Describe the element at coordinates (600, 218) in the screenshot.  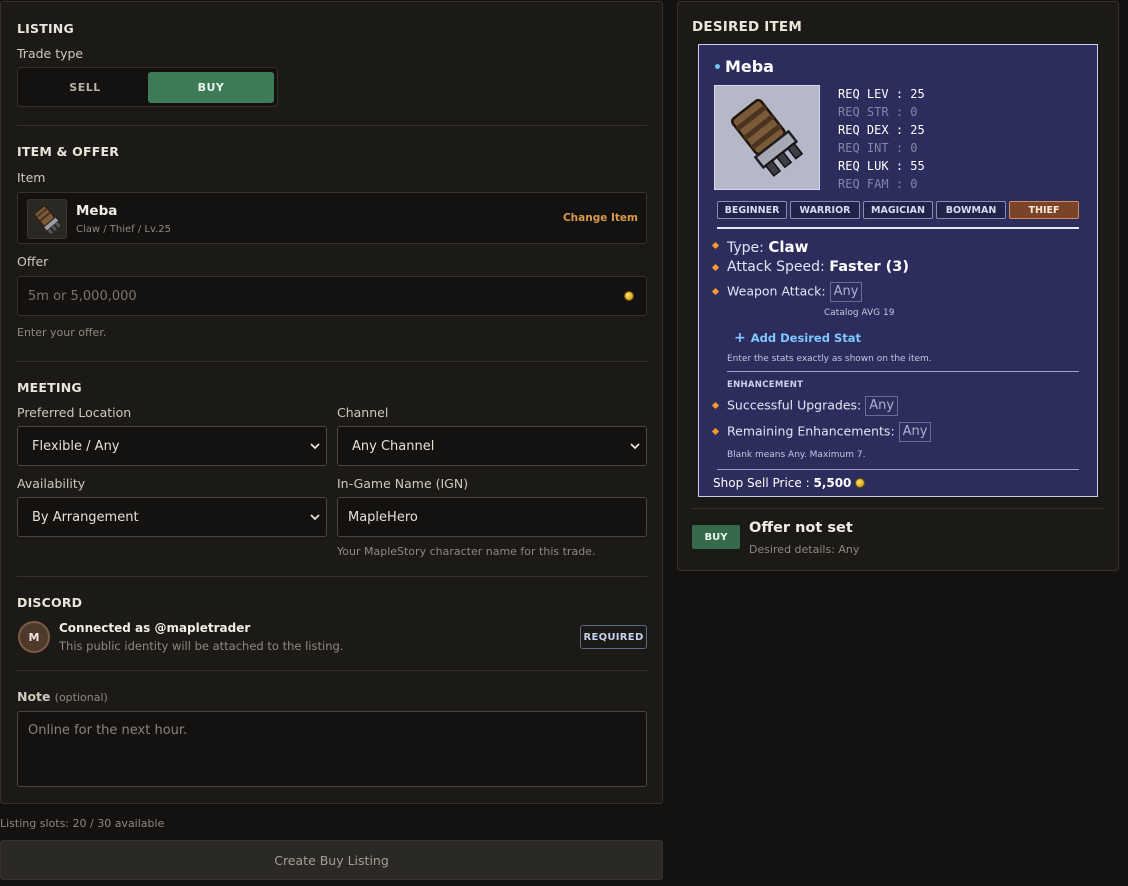
I see `change-item-button: Change Item` at that location.